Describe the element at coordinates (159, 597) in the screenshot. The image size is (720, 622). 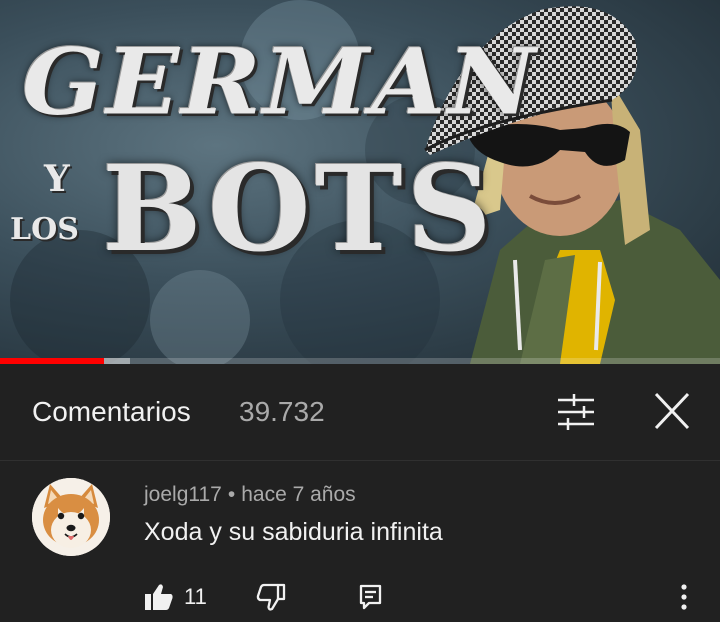
I see `thumbs-up-icon` at that location.